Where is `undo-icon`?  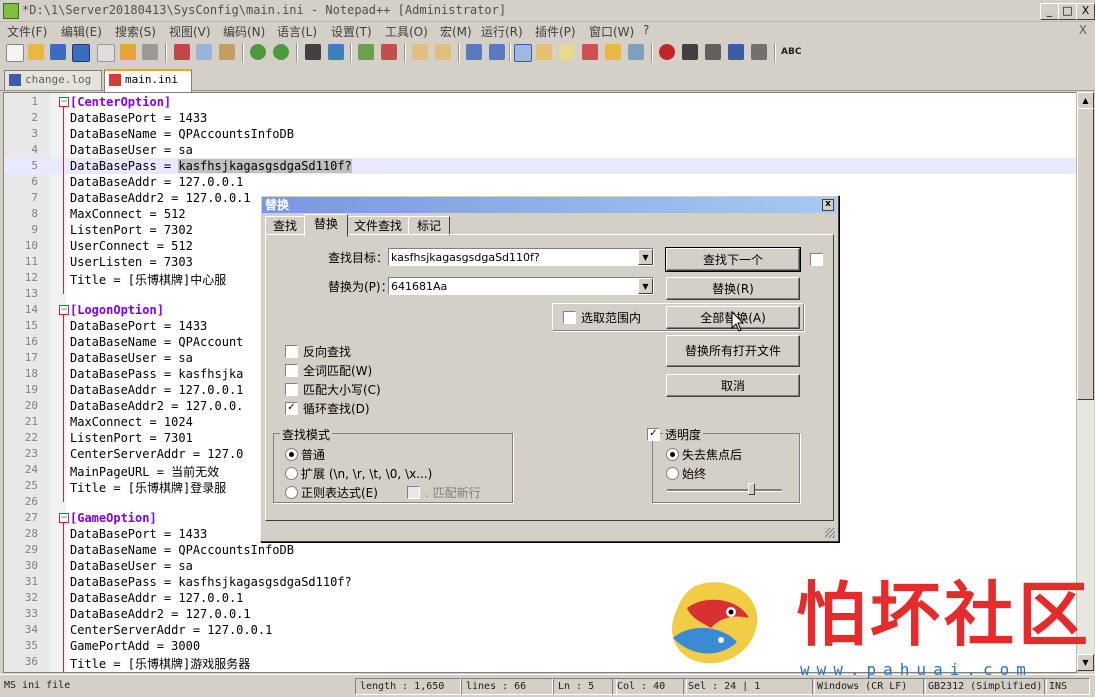
undo-icon is located at coordinates (258, 52).